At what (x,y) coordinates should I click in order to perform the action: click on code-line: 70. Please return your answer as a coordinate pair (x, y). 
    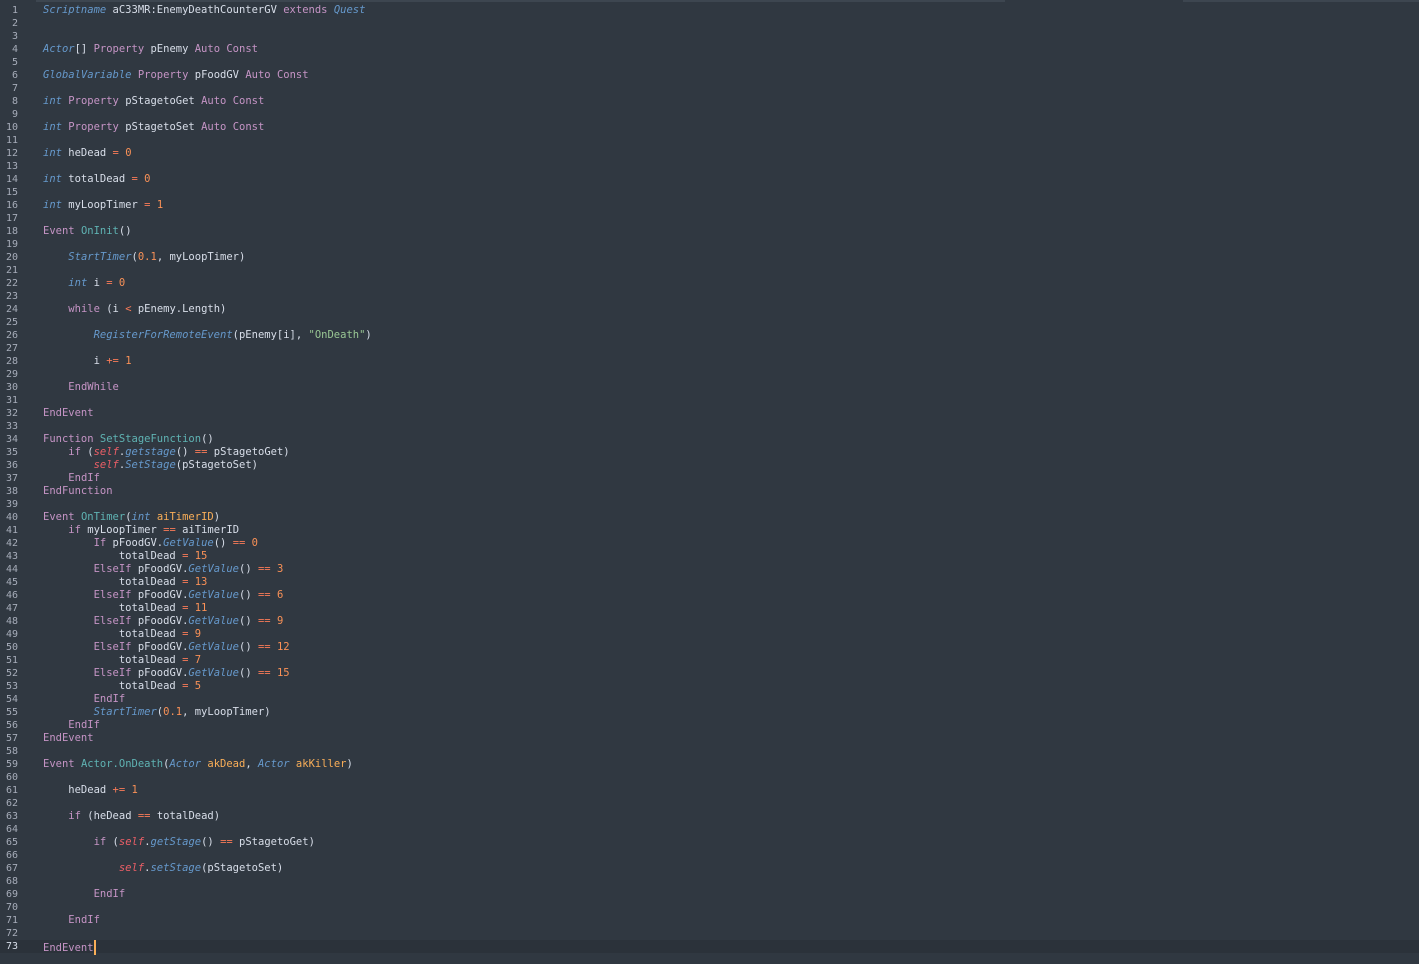
    Looking at the image, I should click on (709, 907).